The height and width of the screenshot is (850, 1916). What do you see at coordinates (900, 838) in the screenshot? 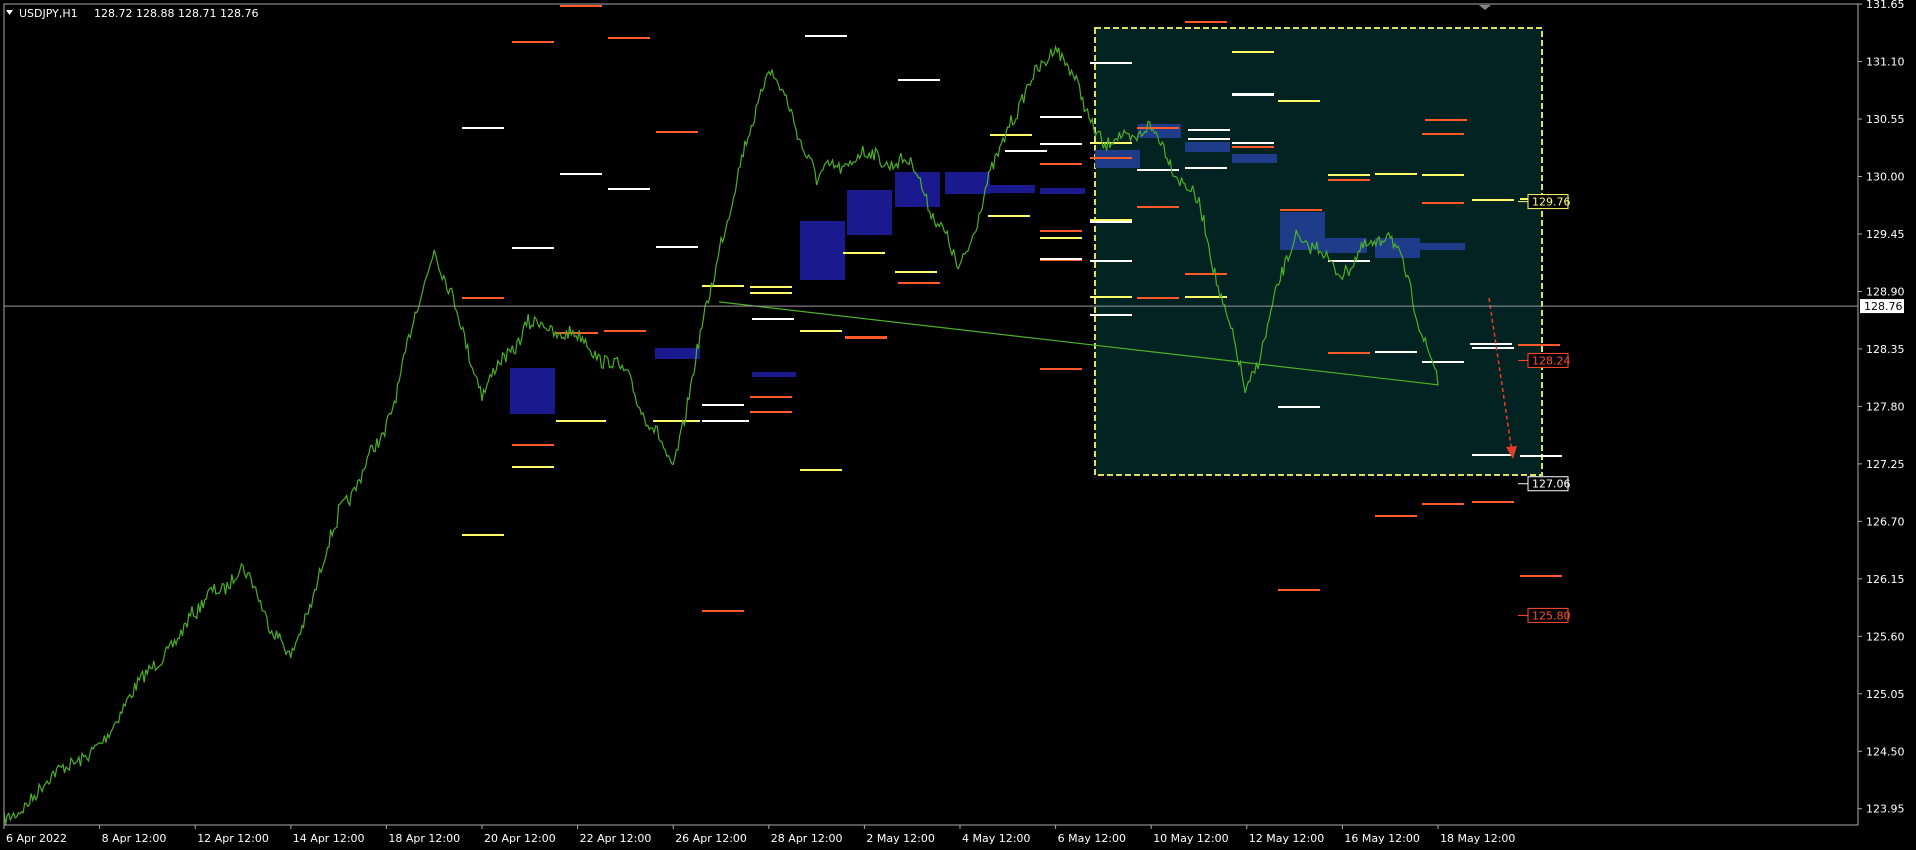
I see `x-tick-label: 2 May 12:00` at bounding box center [900, 838].